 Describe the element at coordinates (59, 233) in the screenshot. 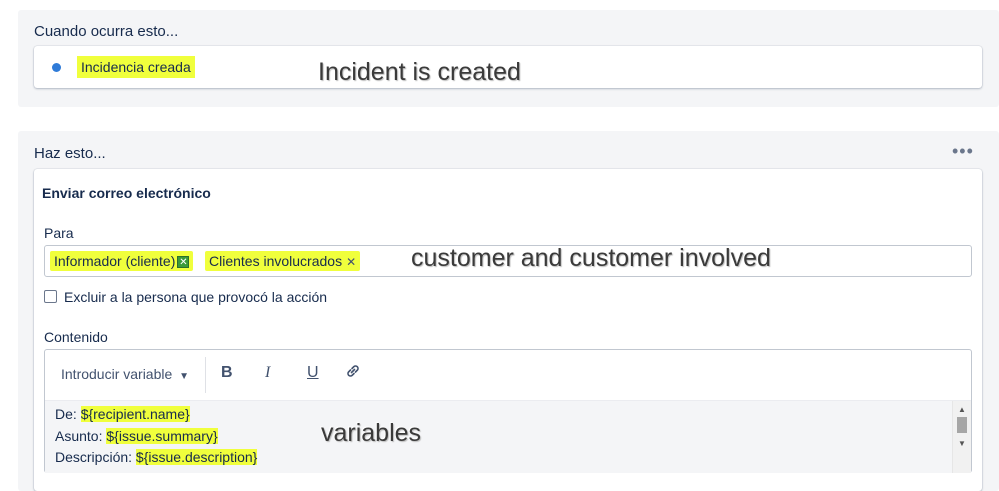

I see `to-label: Para` at that location.